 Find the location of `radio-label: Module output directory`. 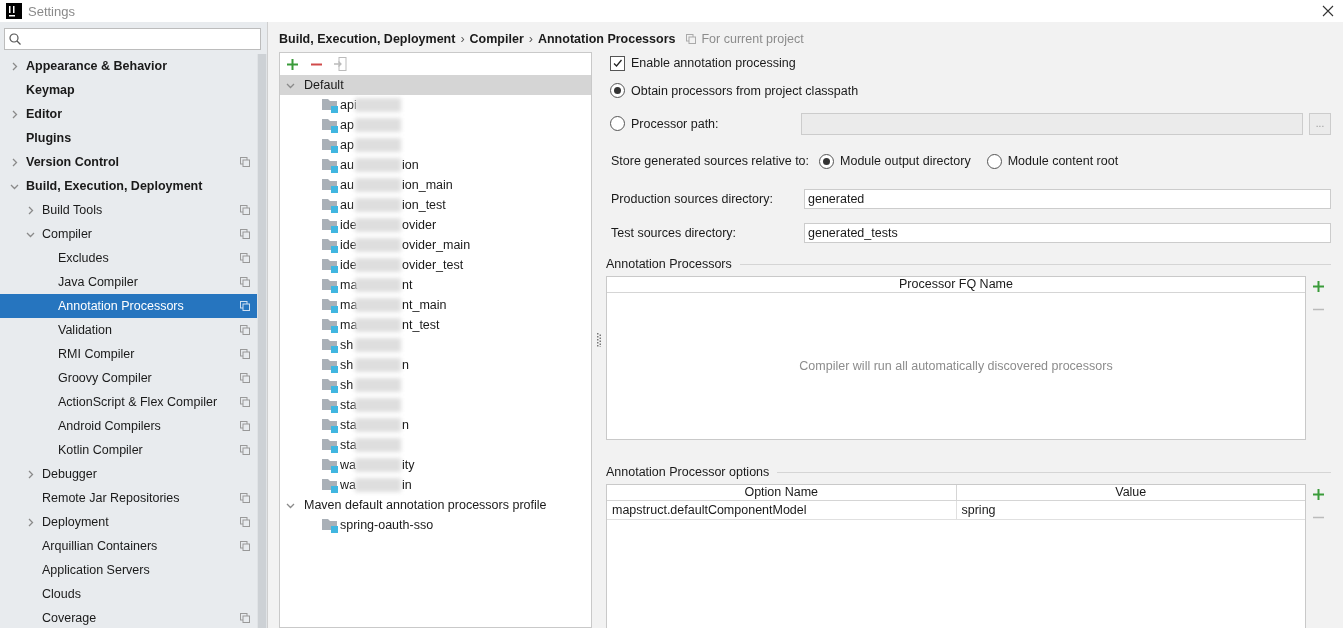

radio-label: Module output directory is located at coordinates (905, 161).